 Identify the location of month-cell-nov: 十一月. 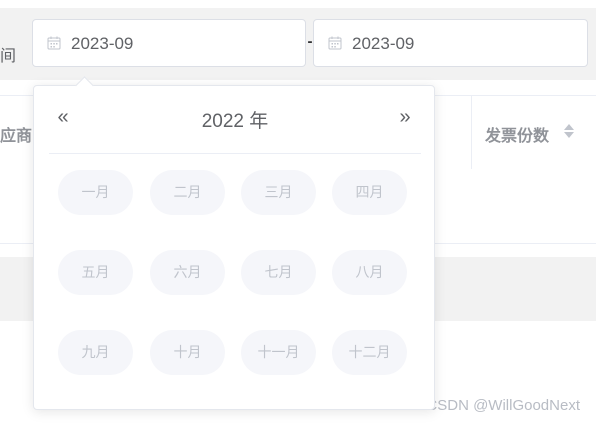
(278, 352).